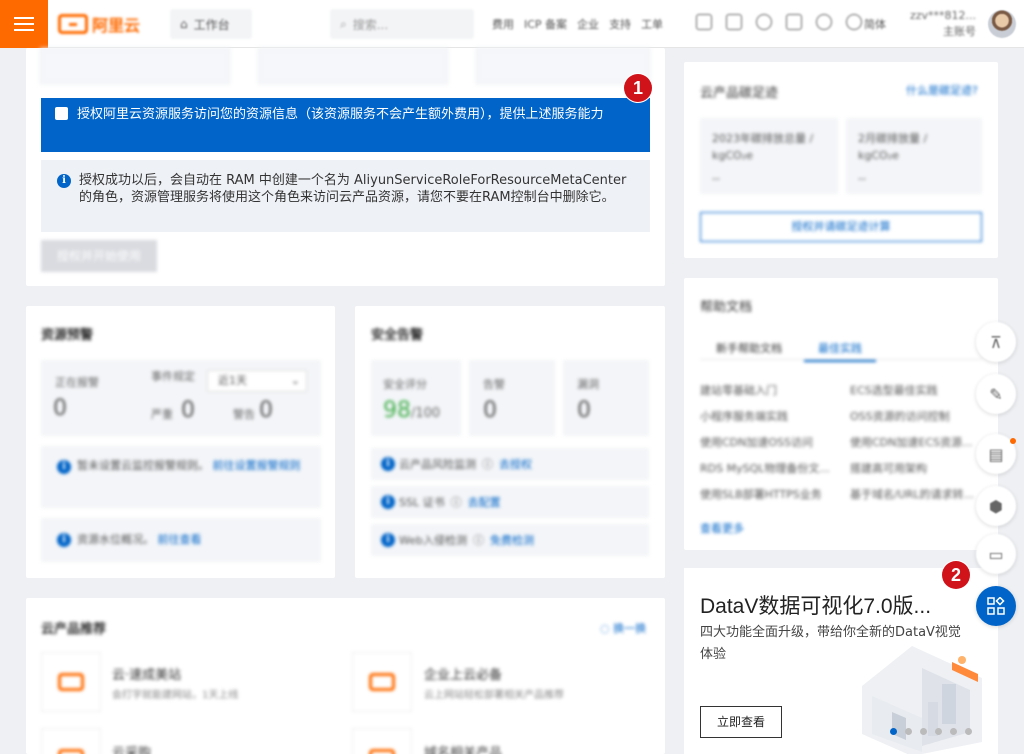  Describe the element at coordinates (830, 643) in the screenshot. I see `promo-description: 四大功能全面升级，带给你全新的DataV视觉体验` at that location.